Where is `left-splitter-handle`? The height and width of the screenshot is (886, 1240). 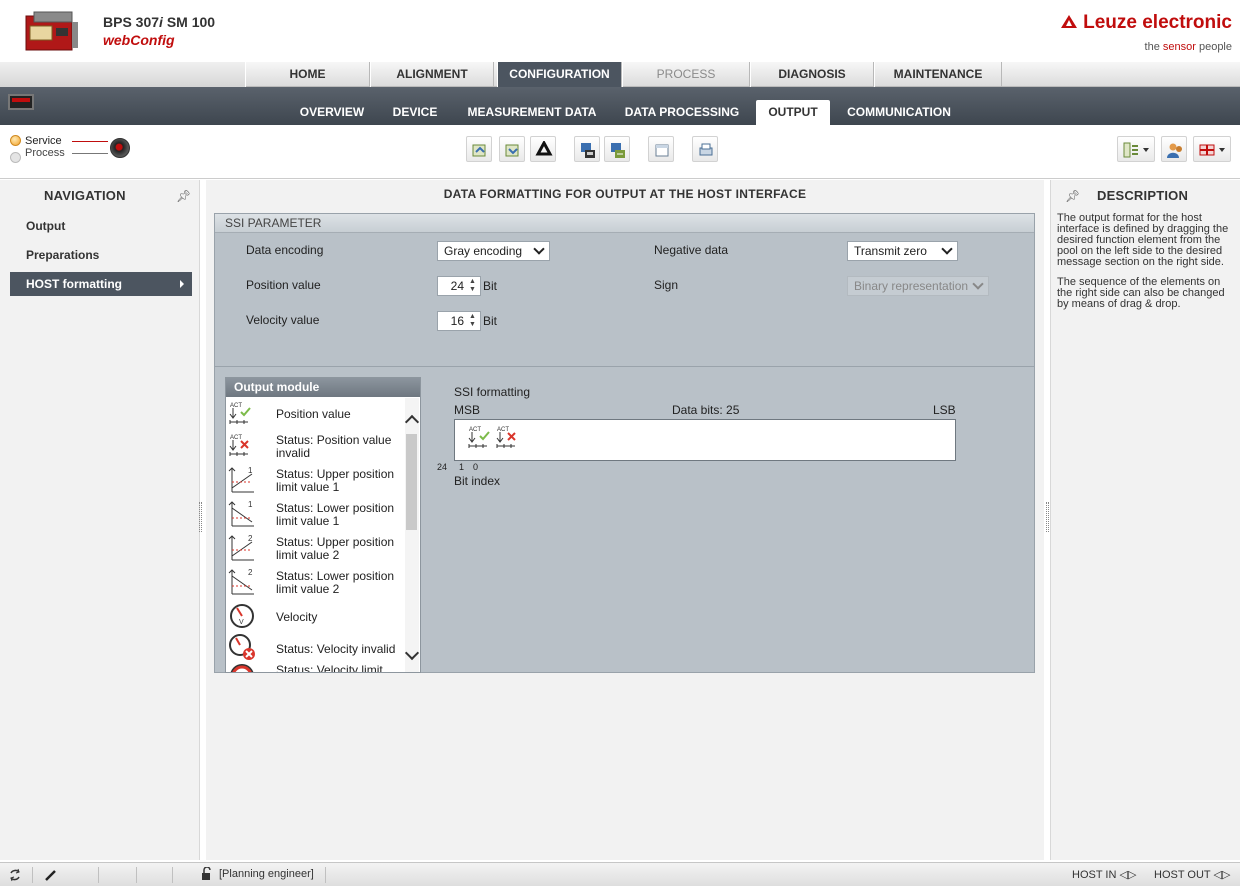 left-splitter-handle is located at coordinates (200, 517).